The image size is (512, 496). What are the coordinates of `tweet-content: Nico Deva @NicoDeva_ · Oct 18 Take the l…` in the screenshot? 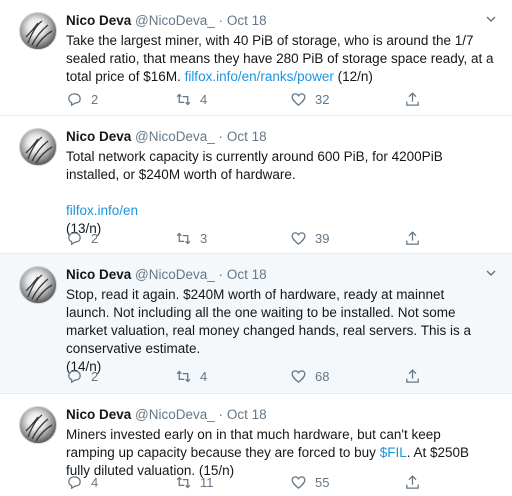 It's located at (283, 49).